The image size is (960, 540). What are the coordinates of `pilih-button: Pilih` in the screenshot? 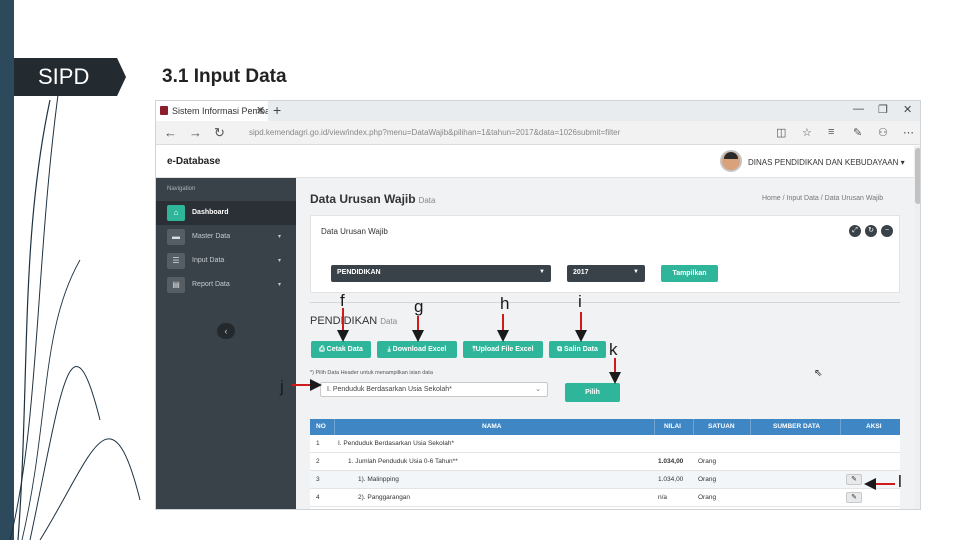 It's located at (592, 392).